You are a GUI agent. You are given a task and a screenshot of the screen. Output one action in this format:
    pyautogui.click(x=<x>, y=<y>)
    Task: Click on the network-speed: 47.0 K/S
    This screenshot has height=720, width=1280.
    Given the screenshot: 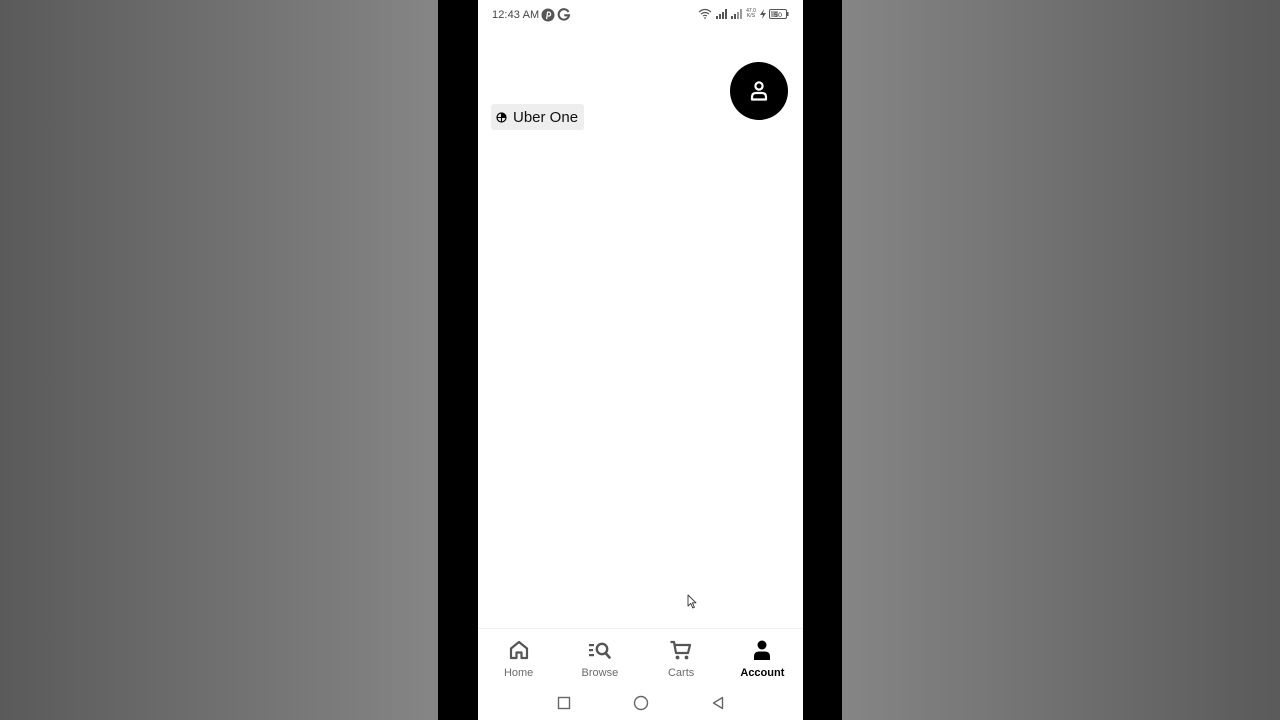 What is the action you would take?
    pyautogui.click(x=751, y=13)
    